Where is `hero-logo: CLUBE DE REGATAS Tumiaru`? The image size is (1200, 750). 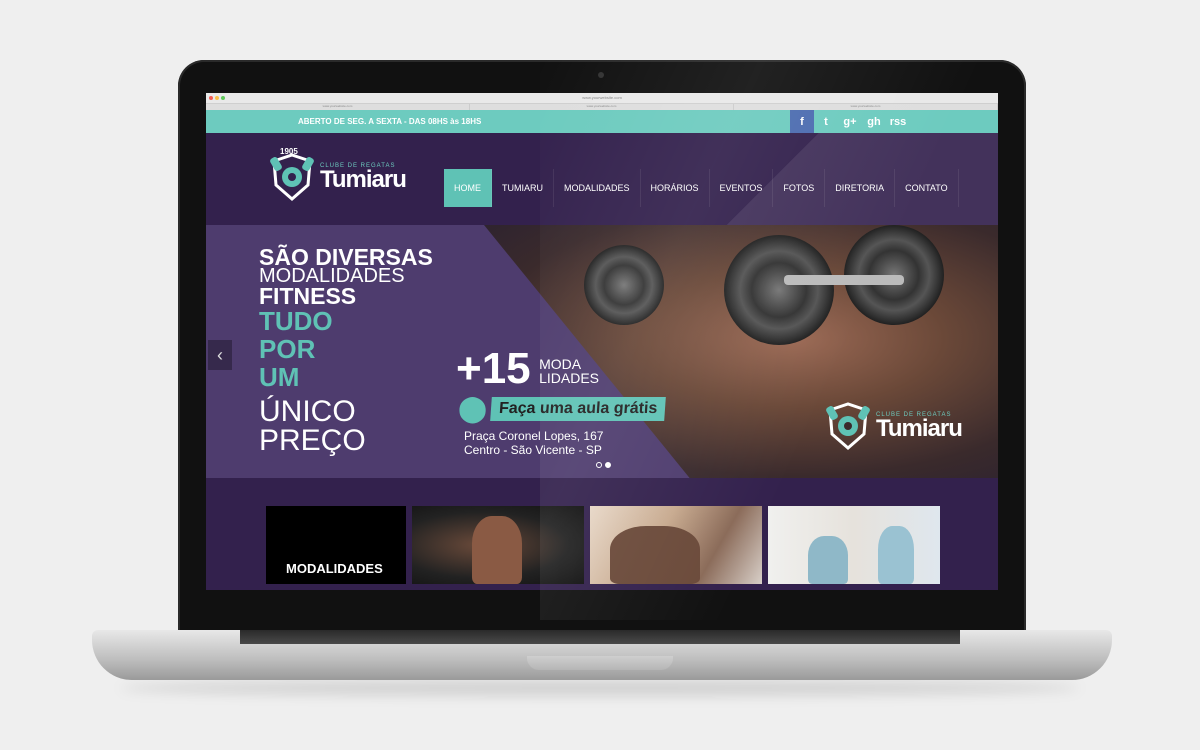 hero-logo: CLUBE DE REGATAS Tumiaru is located at coordinates (894, 426).